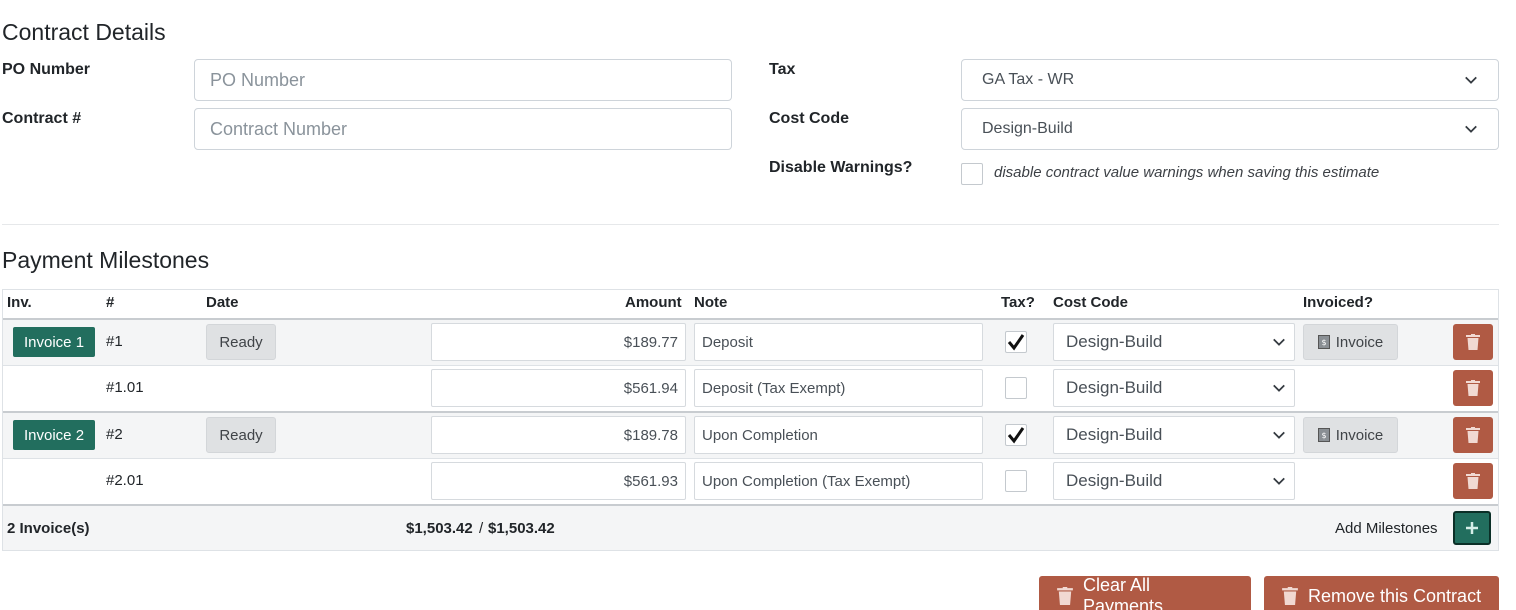 The image size is (1516, 610). Describe the element at coordinates (558, 388) in the screenshot. I see `amount-input: $561.94` at that location.